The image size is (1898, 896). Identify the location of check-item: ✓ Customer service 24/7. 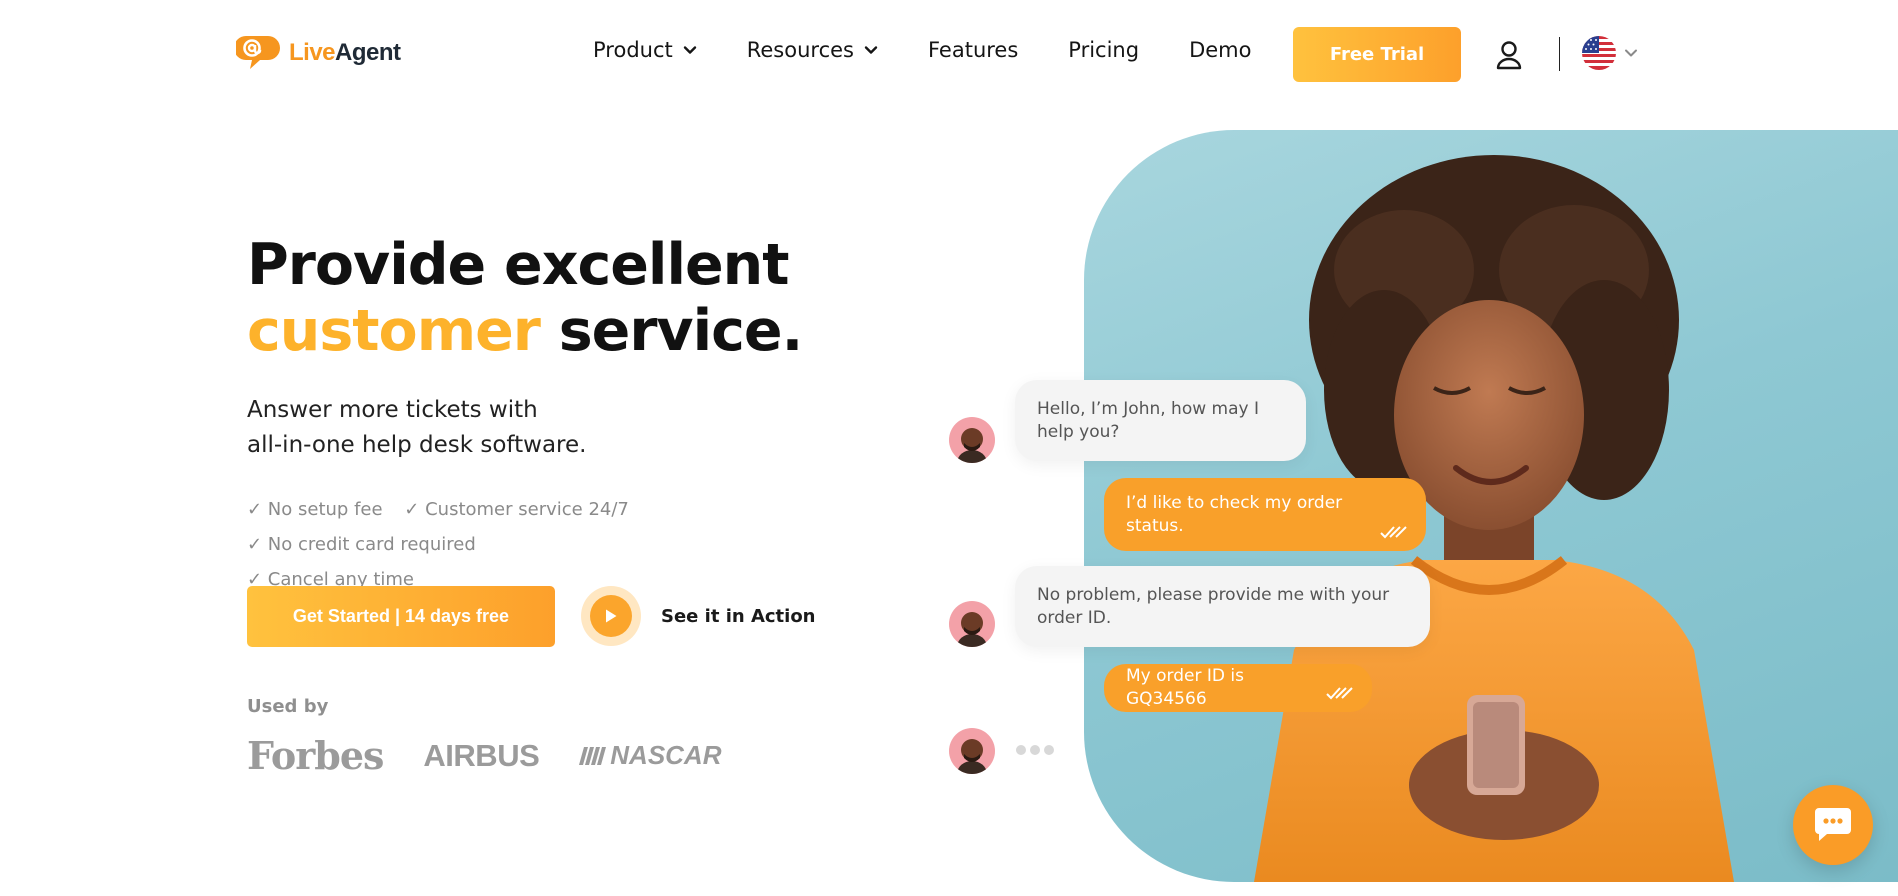
(516, 509).